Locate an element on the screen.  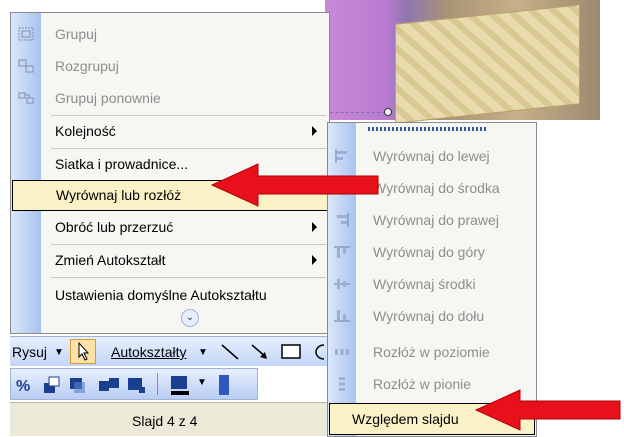
menu-item-autoshape-defaults: Ustawienia domyślne Autokształtu is located at coordinates (170, 295).